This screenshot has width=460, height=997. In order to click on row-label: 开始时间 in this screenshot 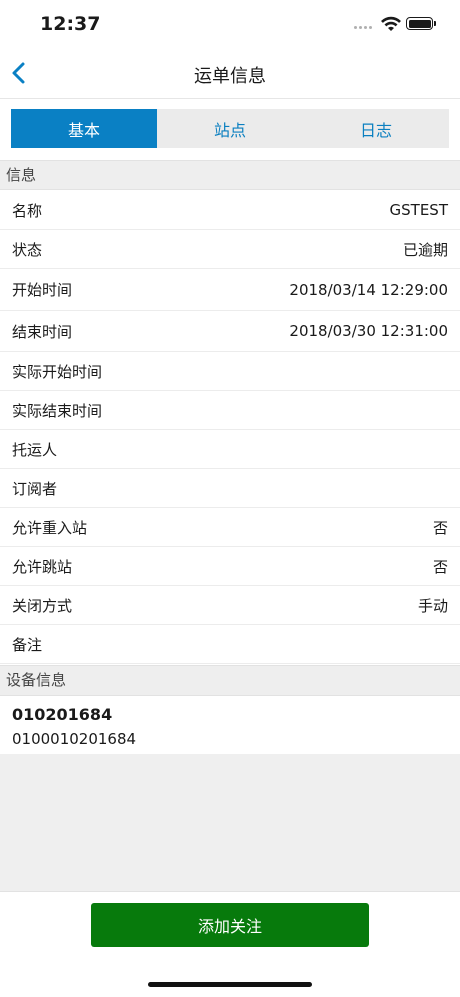, I will do `click(42, 290)`.